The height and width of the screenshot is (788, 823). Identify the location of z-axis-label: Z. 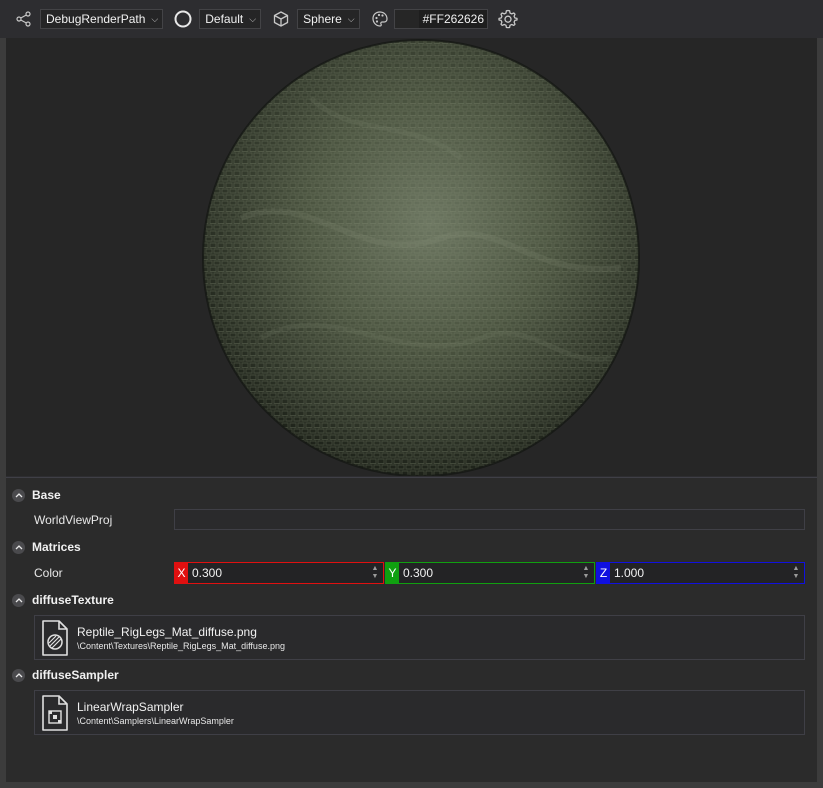
(603, 573).